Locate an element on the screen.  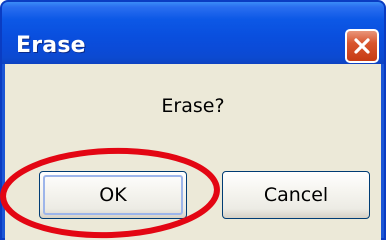
ok-button-label: OK is located at coordinates (113, 195).